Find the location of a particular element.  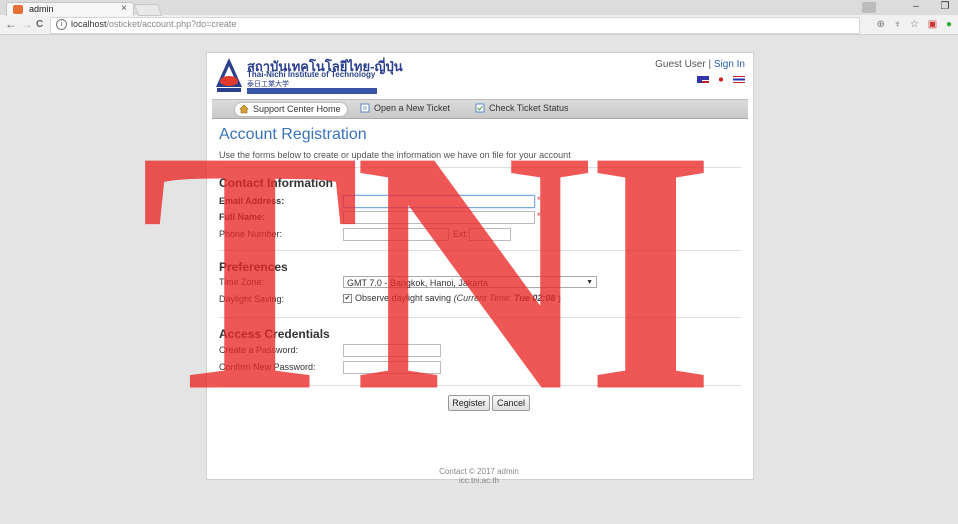

star-icon: ☆ is located at coordinates (914, 24).